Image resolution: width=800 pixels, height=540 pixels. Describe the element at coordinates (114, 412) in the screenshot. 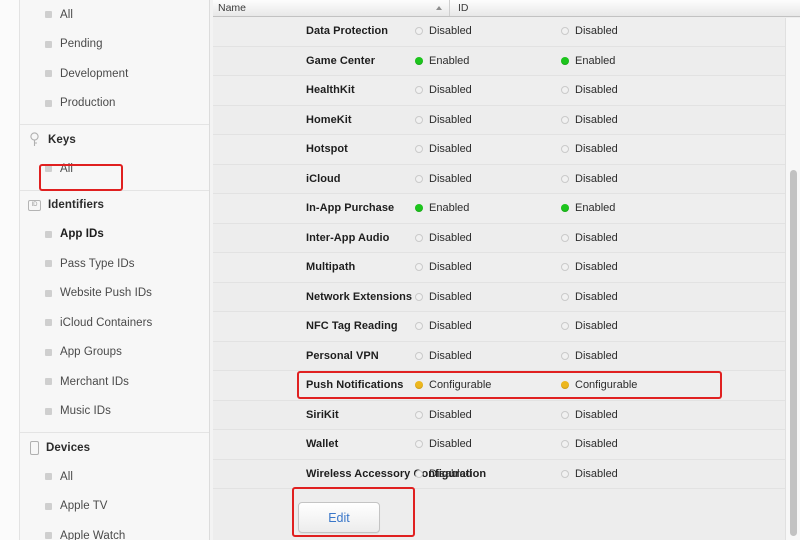

I see `sidebar-item-music-ids: Music IDs` at that location.